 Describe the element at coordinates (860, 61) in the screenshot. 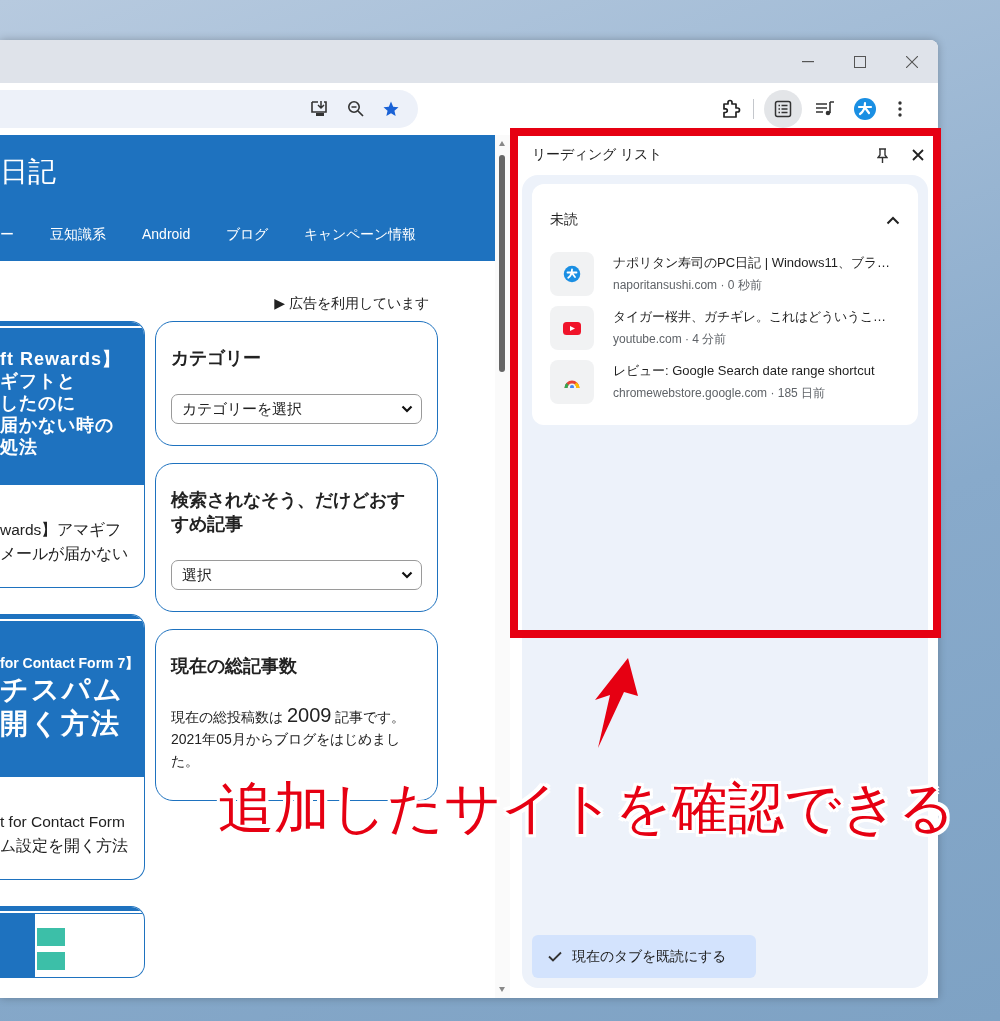

I see `maximize-icon` at that location.